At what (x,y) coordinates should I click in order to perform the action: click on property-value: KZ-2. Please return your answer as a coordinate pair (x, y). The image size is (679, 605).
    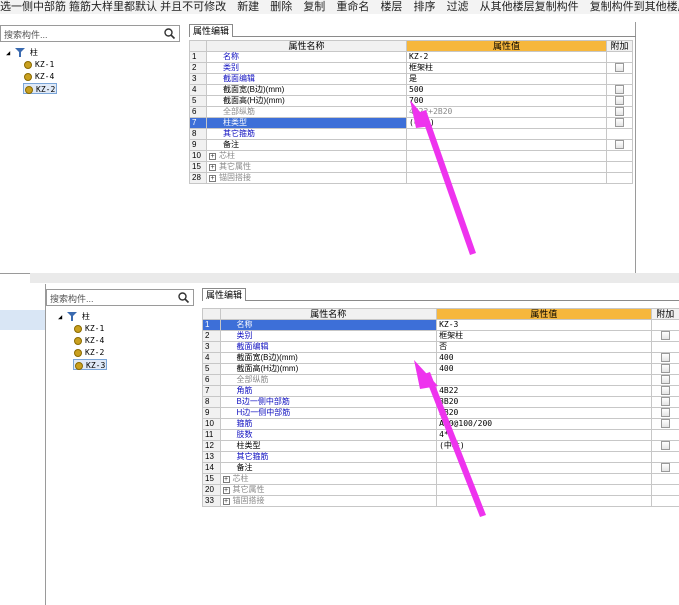
    Looking at the image, I should click on (506, 57).